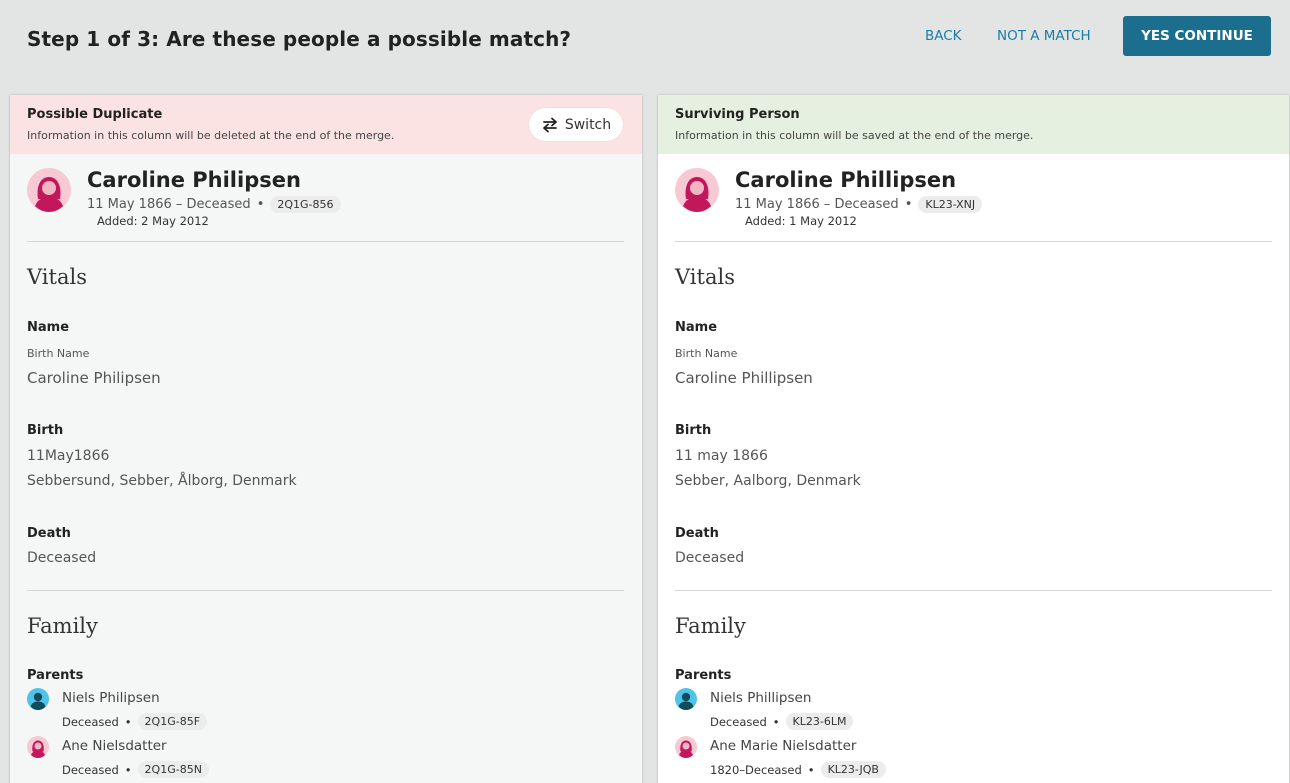 This screenshot has height=783, width=1290. I want to click on swap-arrows-icon, so click(550, 125).